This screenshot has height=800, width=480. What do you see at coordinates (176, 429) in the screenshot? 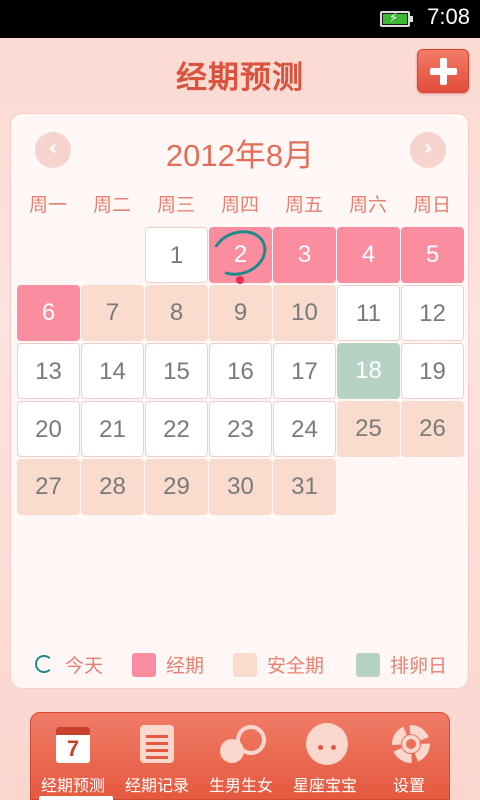
I see `calendar-day: 22` at bounding box center [176, 429].